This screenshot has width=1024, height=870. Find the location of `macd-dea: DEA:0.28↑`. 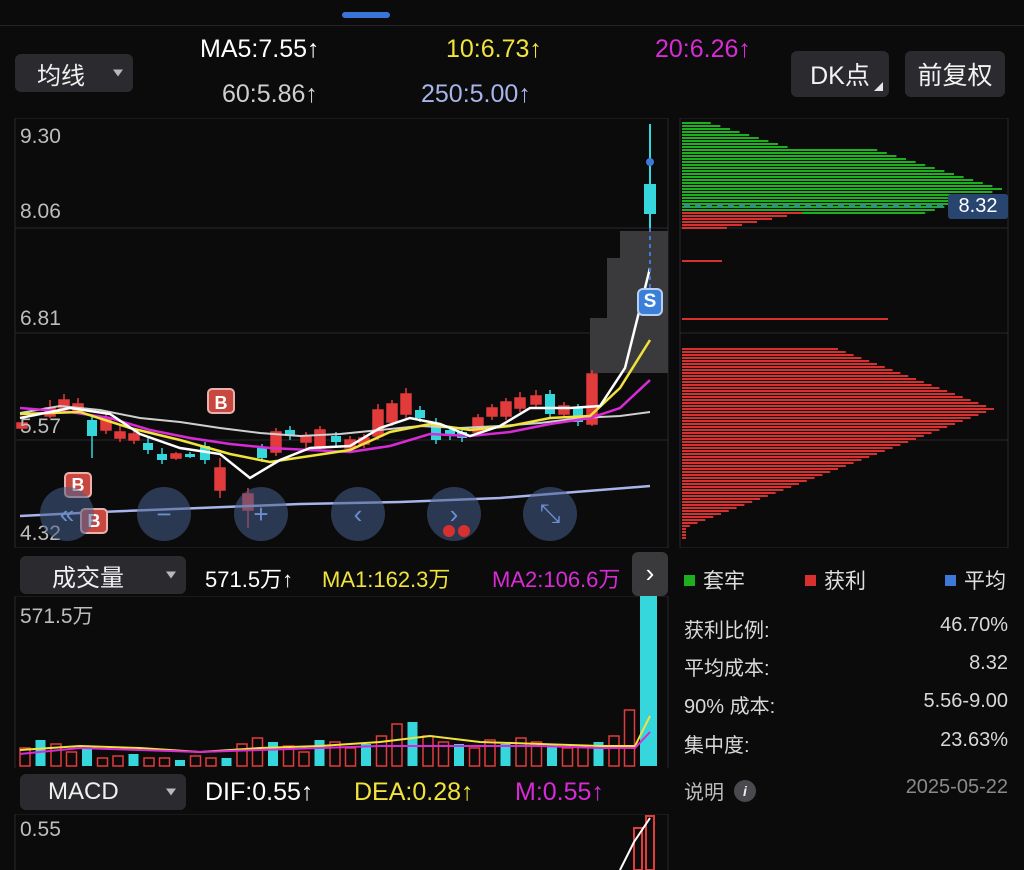

macd-dea: DEA:0.28↑ is located at coordinates (414, 792).